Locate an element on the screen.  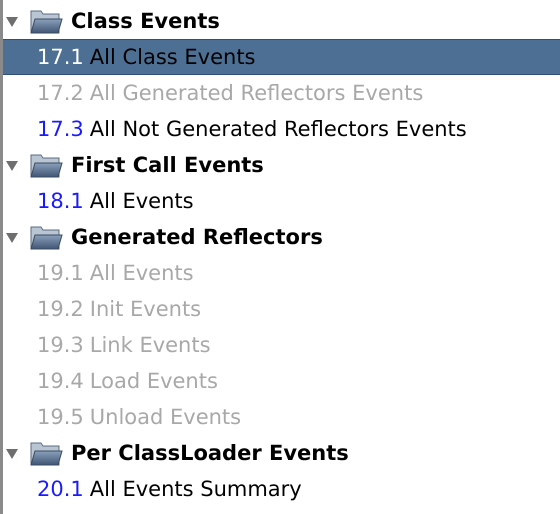
item-number: 18.1 is located at coordinates (60, 201).